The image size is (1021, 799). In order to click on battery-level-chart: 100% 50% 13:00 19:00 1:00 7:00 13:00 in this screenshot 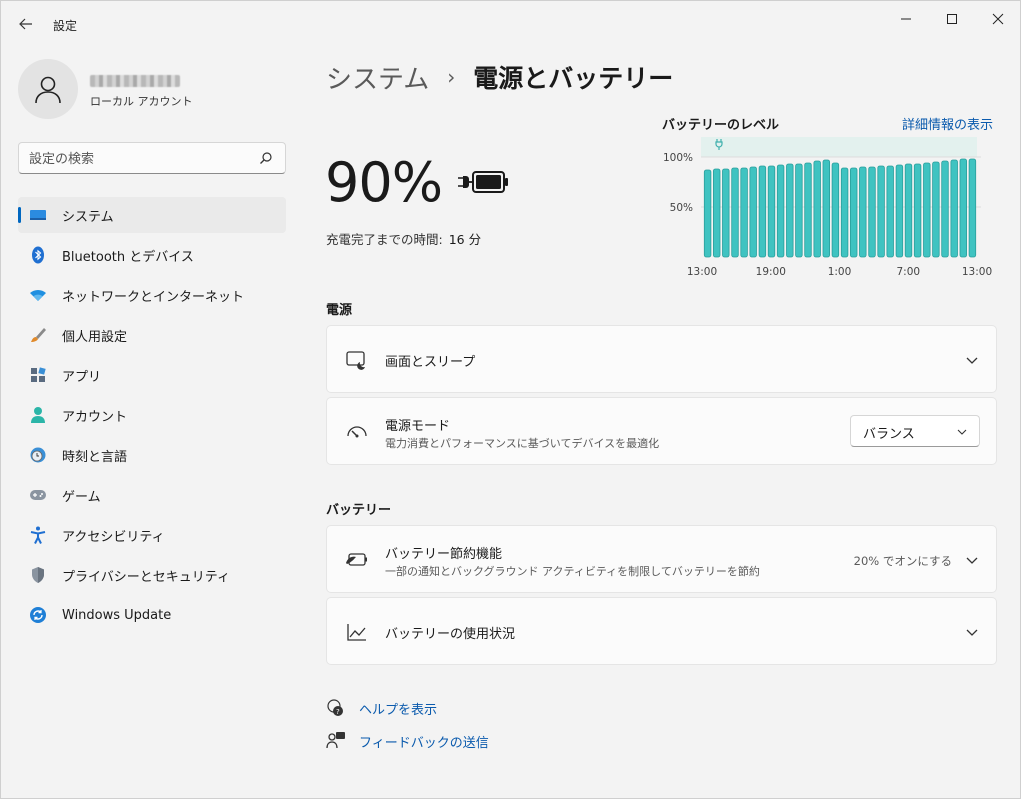, I will do `click(827, 207)`.